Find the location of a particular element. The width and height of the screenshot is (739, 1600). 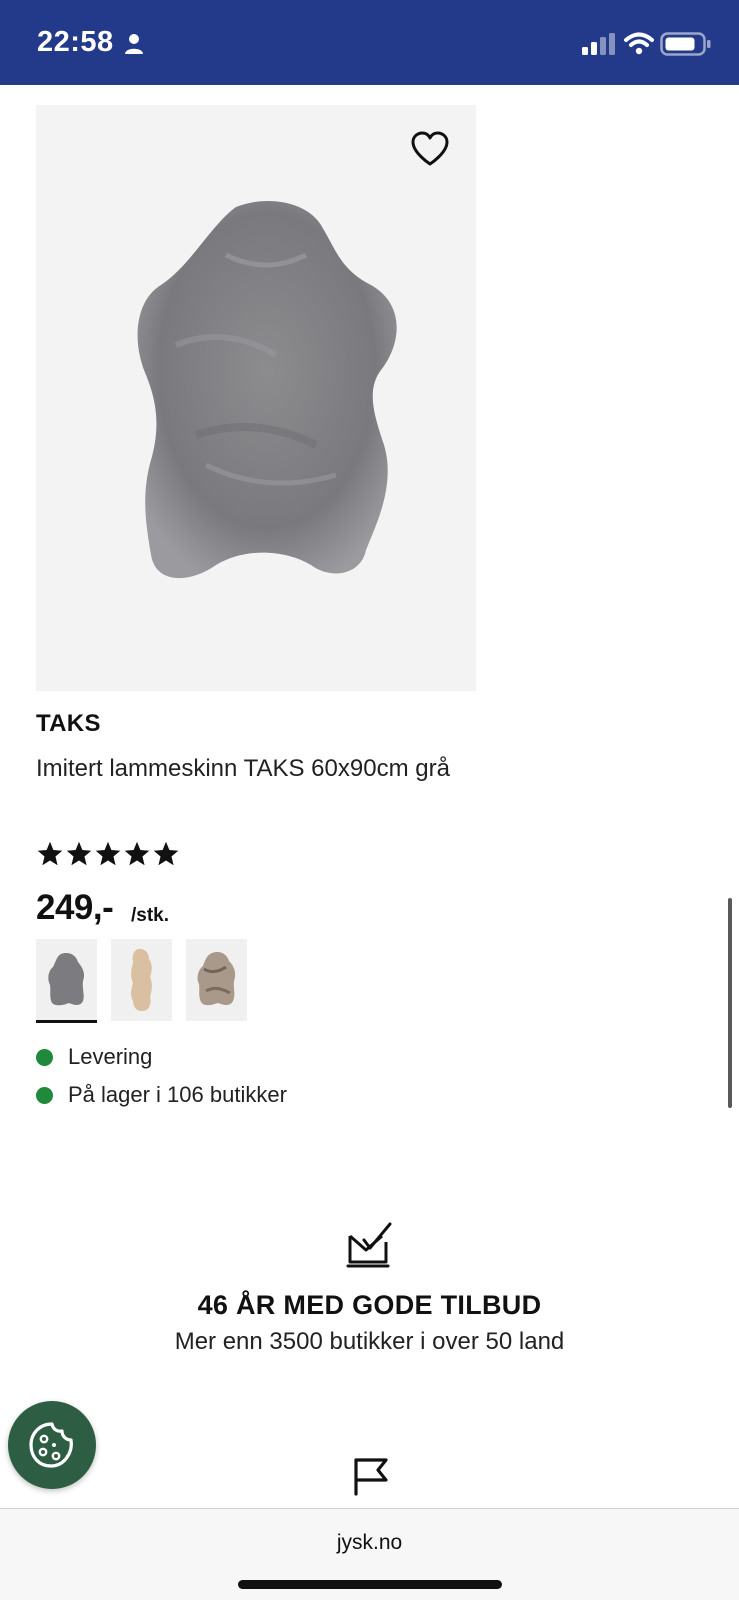

status-bar: 22:58 is located at coordinates (369, 42).